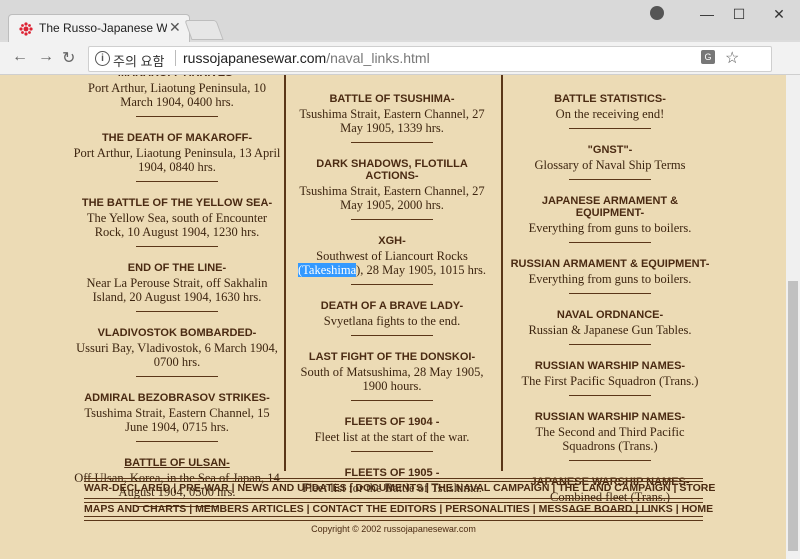  What do you see at coordinates (610, 150) in the screenshot?
I see `entry-title-link: "GNST"-` at bounding box center [610, 150].